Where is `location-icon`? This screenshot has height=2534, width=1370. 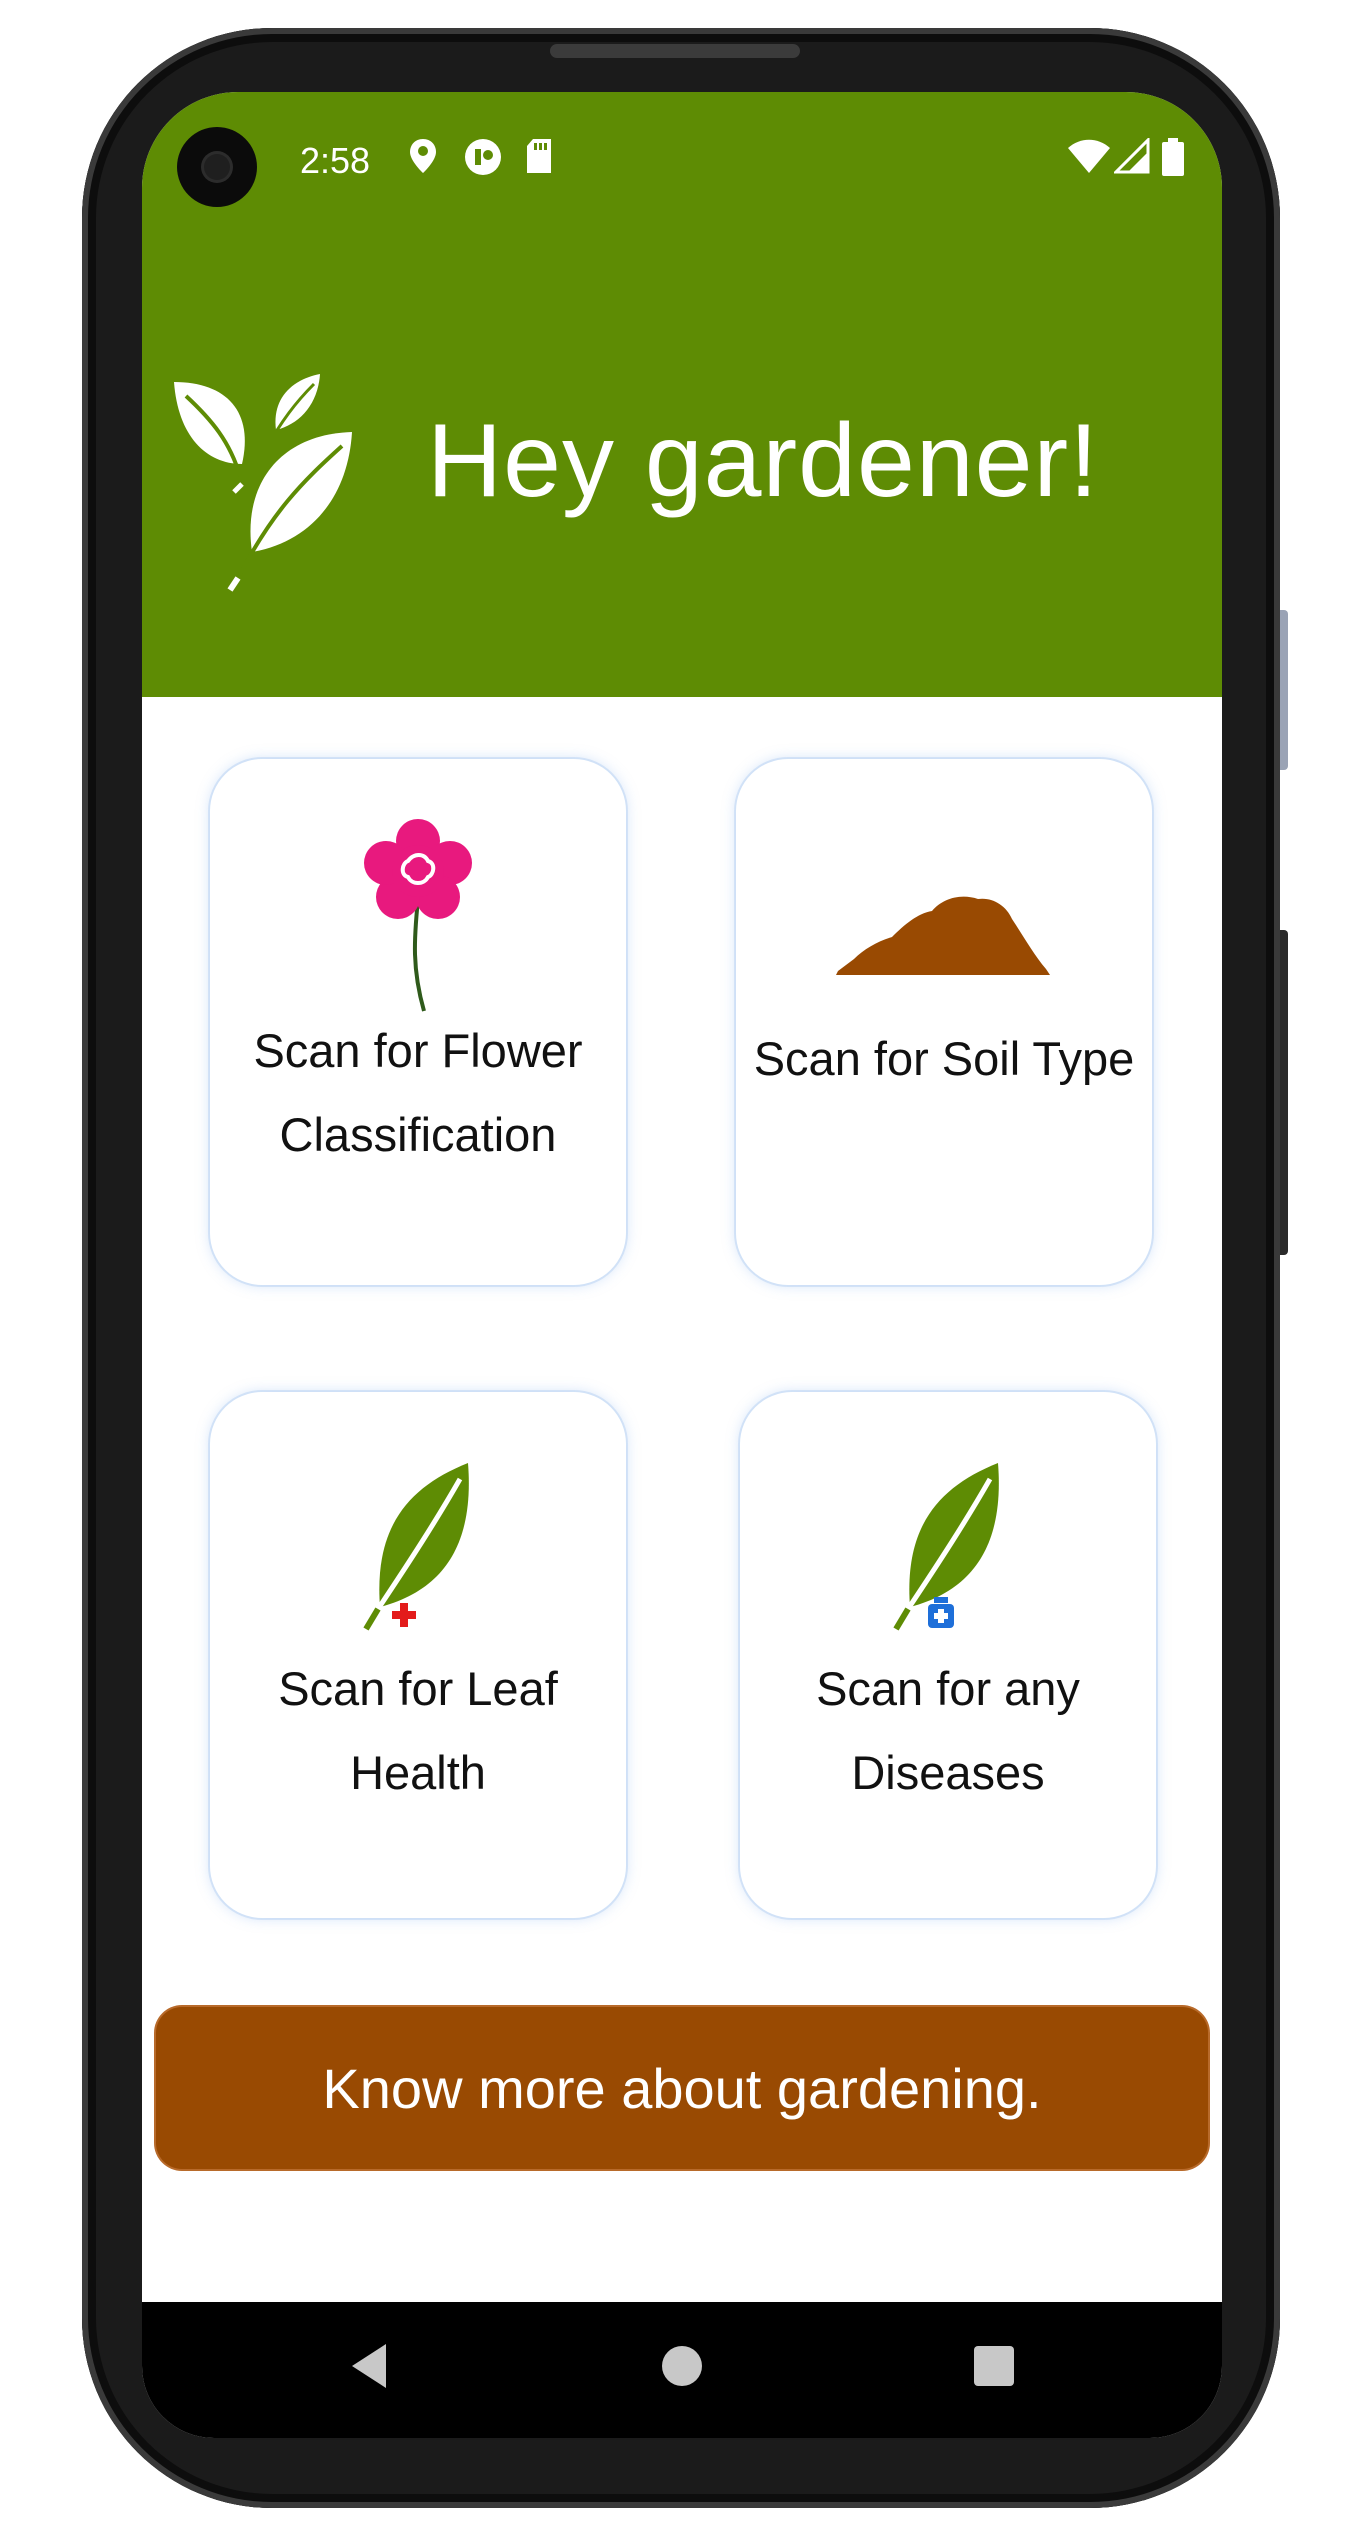 location-icon is located at coordinates (423, 156).